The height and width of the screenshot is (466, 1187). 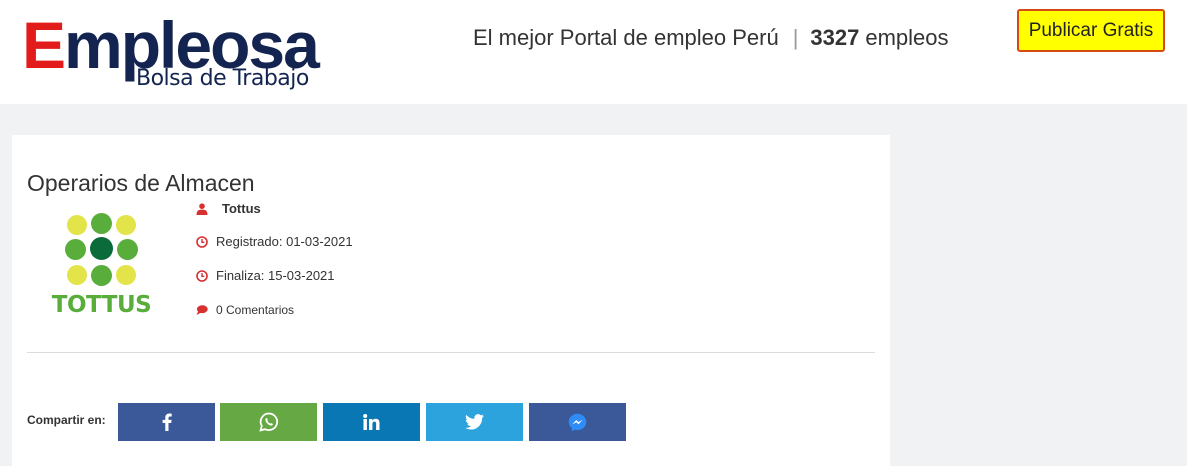 I want to click on company-logo-text: TOTTUS, so click(x=101, y=305).